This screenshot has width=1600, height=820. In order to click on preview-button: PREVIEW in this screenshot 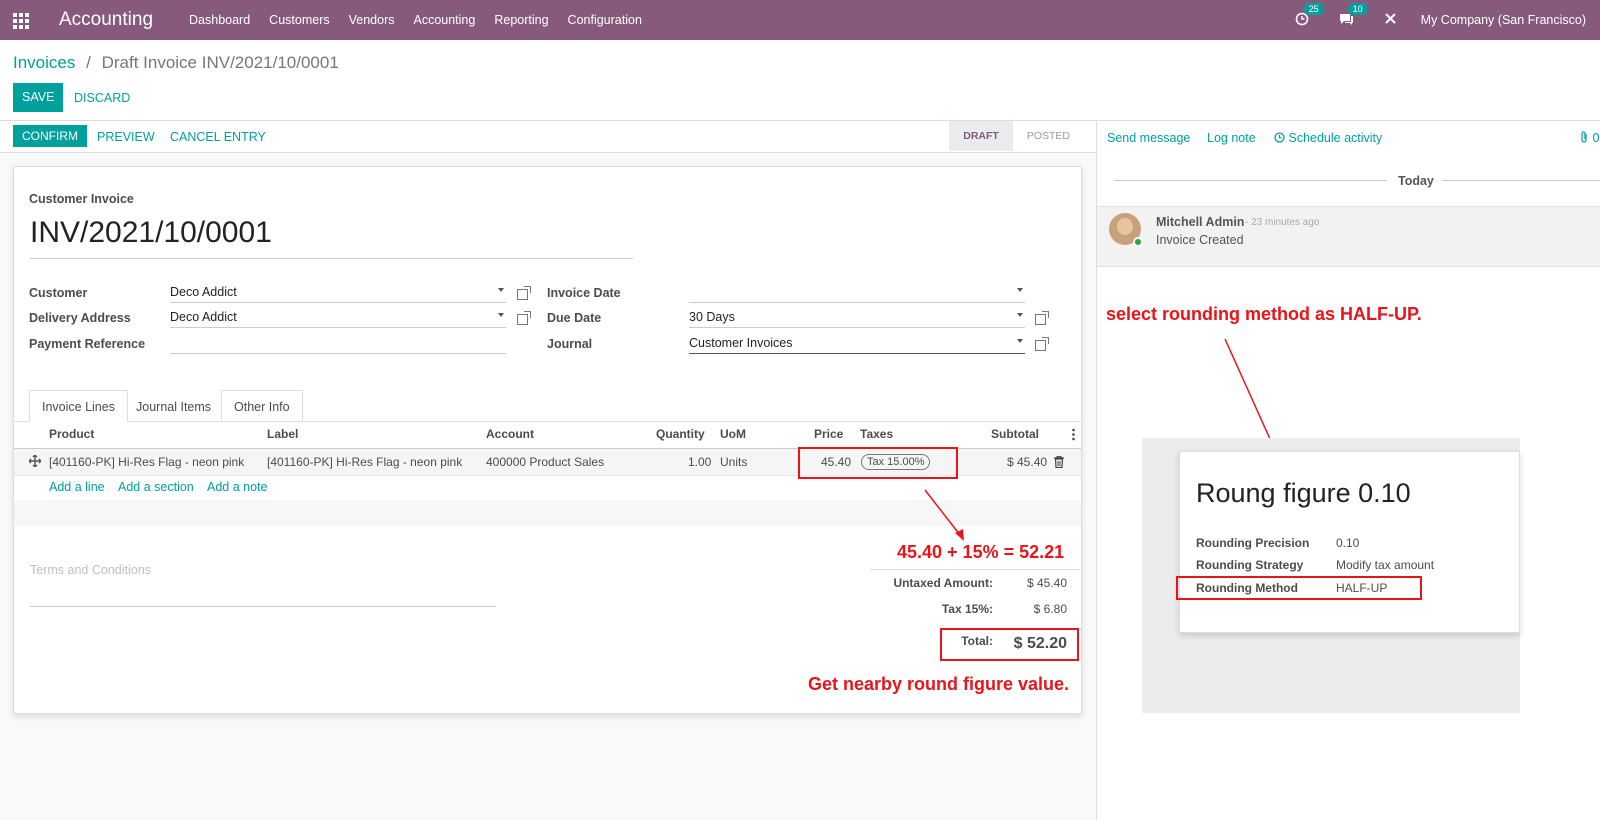, I will do `click(126, 137)`.